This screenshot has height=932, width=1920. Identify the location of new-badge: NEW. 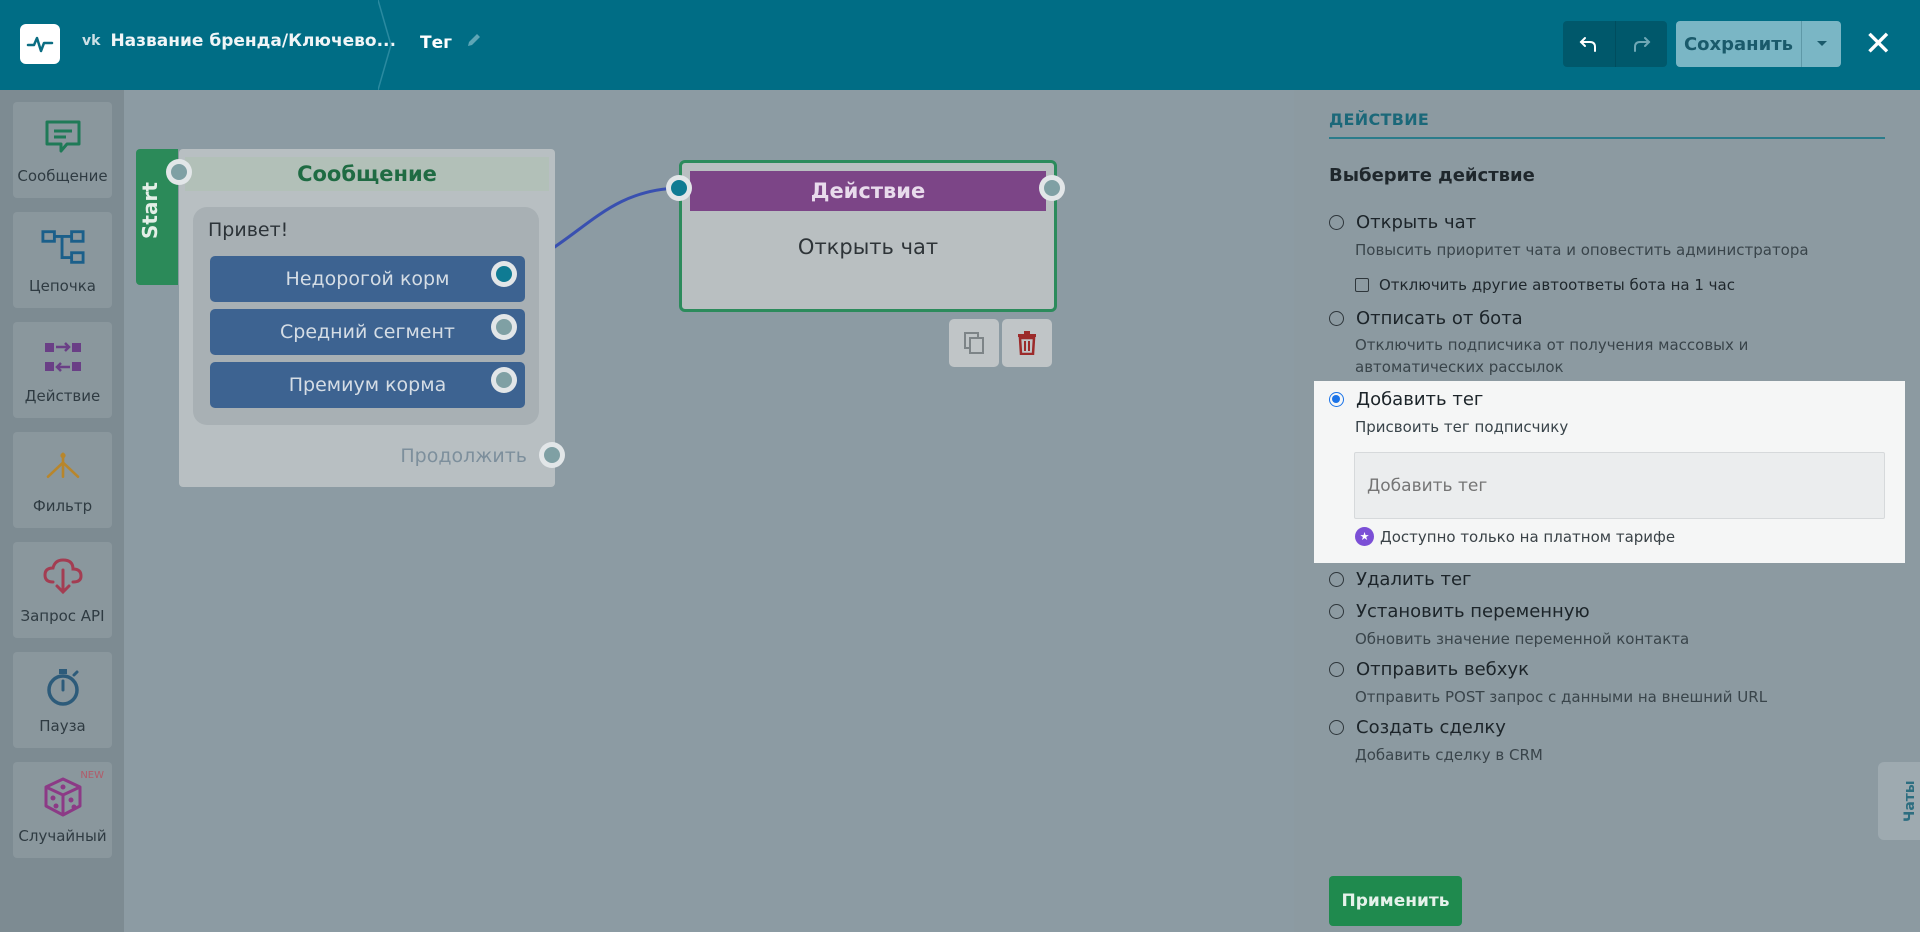
(92, 775).